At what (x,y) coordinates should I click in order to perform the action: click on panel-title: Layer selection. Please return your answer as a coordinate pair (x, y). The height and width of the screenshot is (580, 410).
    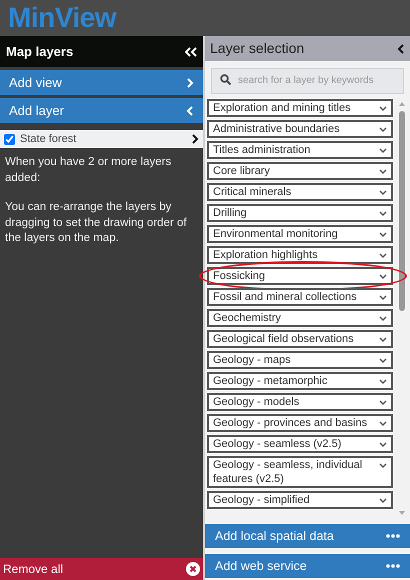
    Looking at the image, I should click on (257, 48).